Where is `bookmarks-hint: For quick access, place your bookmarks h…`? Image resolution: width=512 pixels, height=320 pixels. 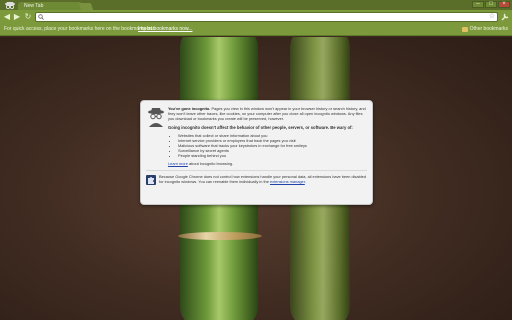
bookmarks-hint: For quick access, place your bookmarks h… is located at coordinates (80, 29).